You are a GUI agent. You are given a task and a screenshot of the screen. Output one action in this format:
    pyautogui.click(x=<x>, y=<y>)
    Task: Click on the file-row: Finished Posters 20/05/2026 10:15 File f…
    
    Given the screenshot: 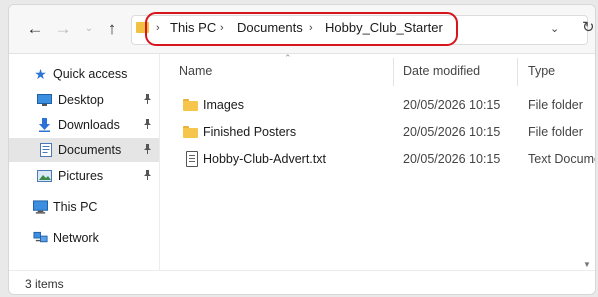 What is the action you would take?
    pyautogui.click(x=377, y=132)
    